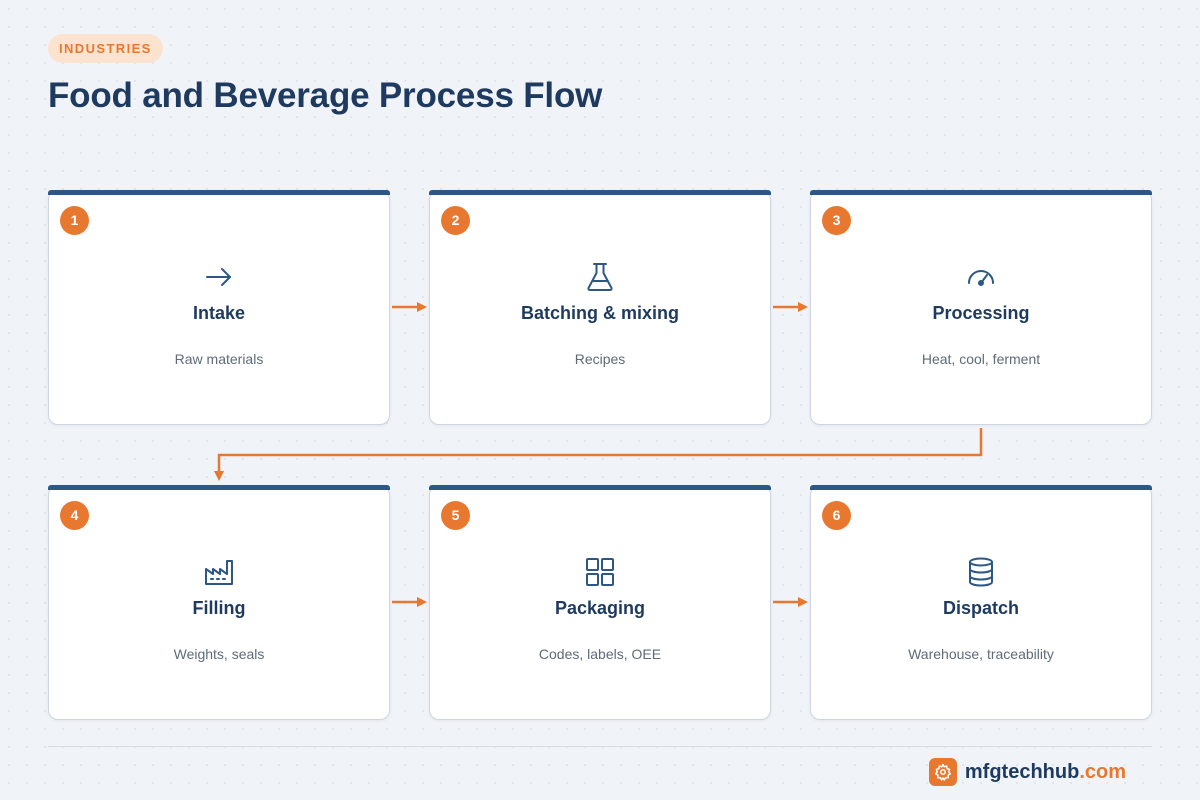 The image size is (1200, 800). I want to click on step-subtitle: Codes, labels, OEE, so click(600, 654).